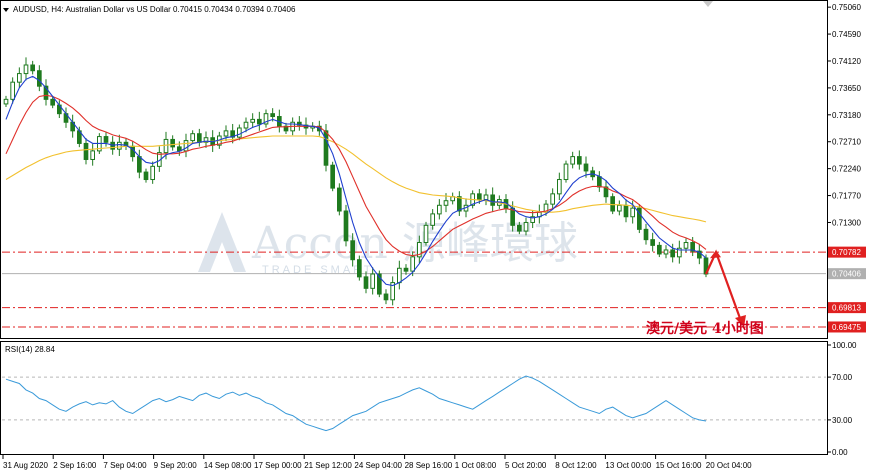 The width and height of the screenshot is (870, 475). I want to click on rsi-y-tick-label: 0.00, so click(840, 452).